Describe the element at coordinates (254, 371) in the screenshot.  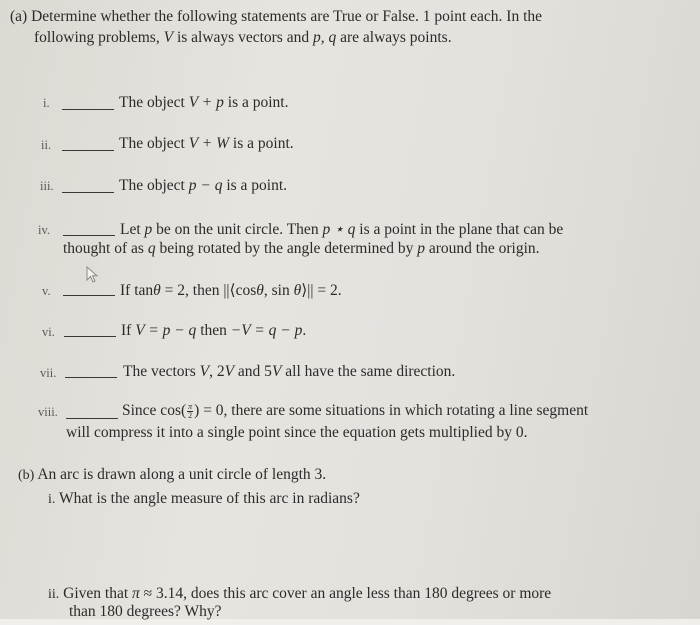
I see `text: and 5` at that location.